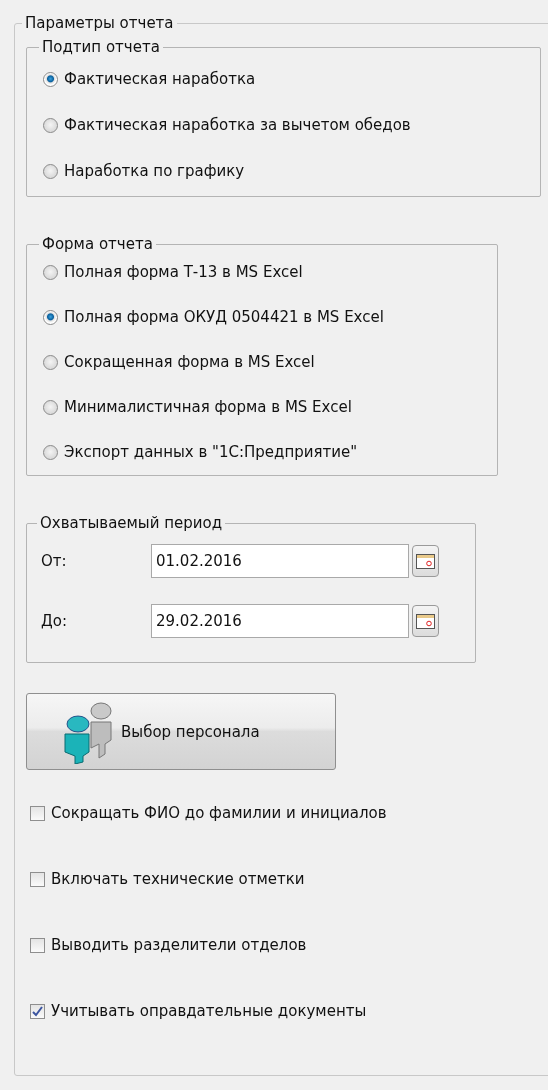  Describe the element at coordinates (99, 23) in the screenshot. I see `group-title: Параметры отчета` at that location.